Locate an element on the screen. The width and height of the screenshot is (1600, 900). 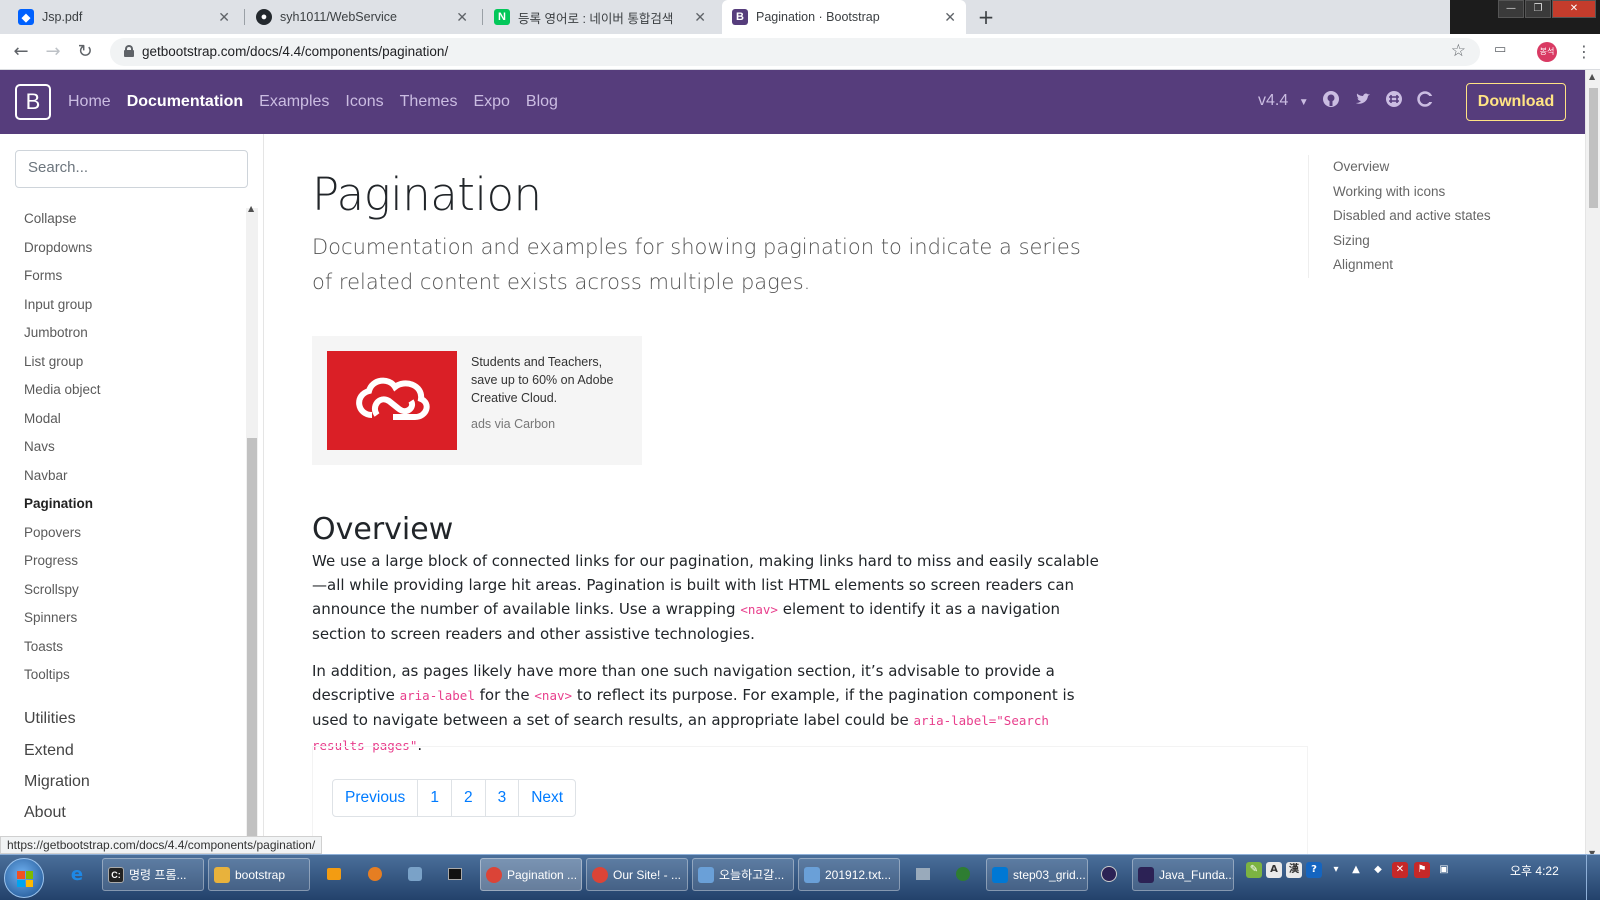
nav-icons: Icons is located at coordinates (364, 102).